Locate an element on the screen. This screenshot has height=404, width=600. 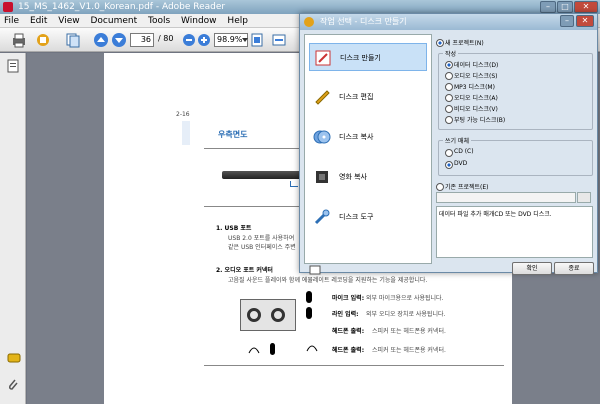
task-copy-disc: 디스크 복사 is located at coordinates (368, 137).